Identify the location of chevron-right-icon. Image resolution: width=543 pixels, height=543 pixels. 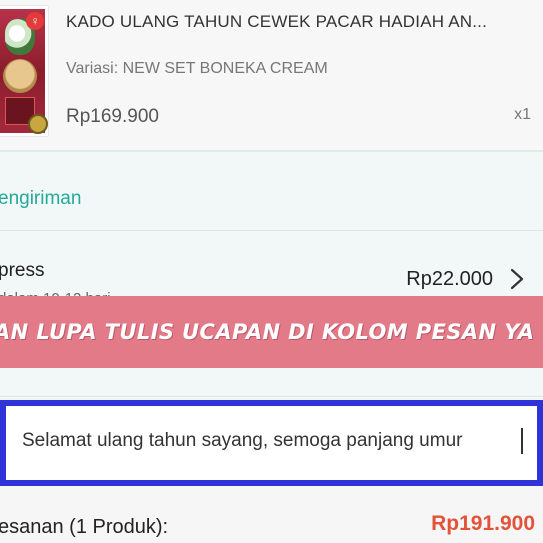
(517, 279).